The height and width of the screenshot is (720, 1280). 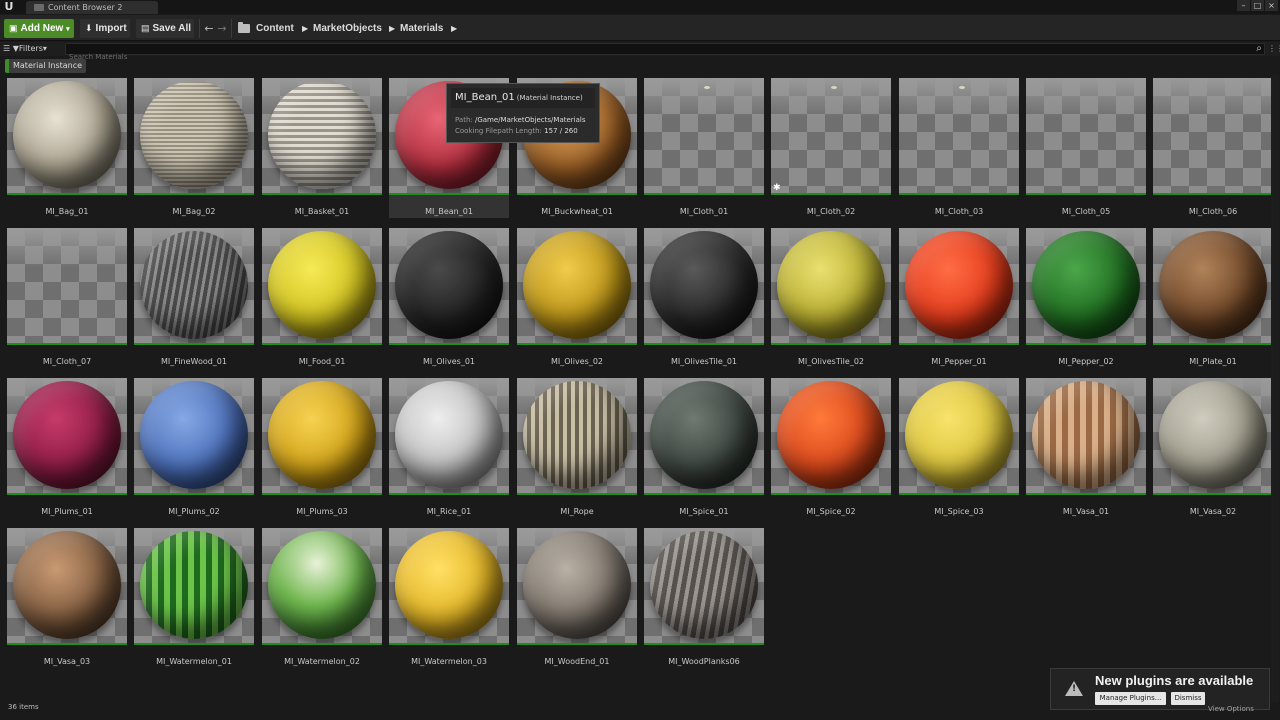 What do you see at coordinates (194, 211) in the screenshot?
I see `asset-name: MI_Bag_02` at bounding box center [194, 211].